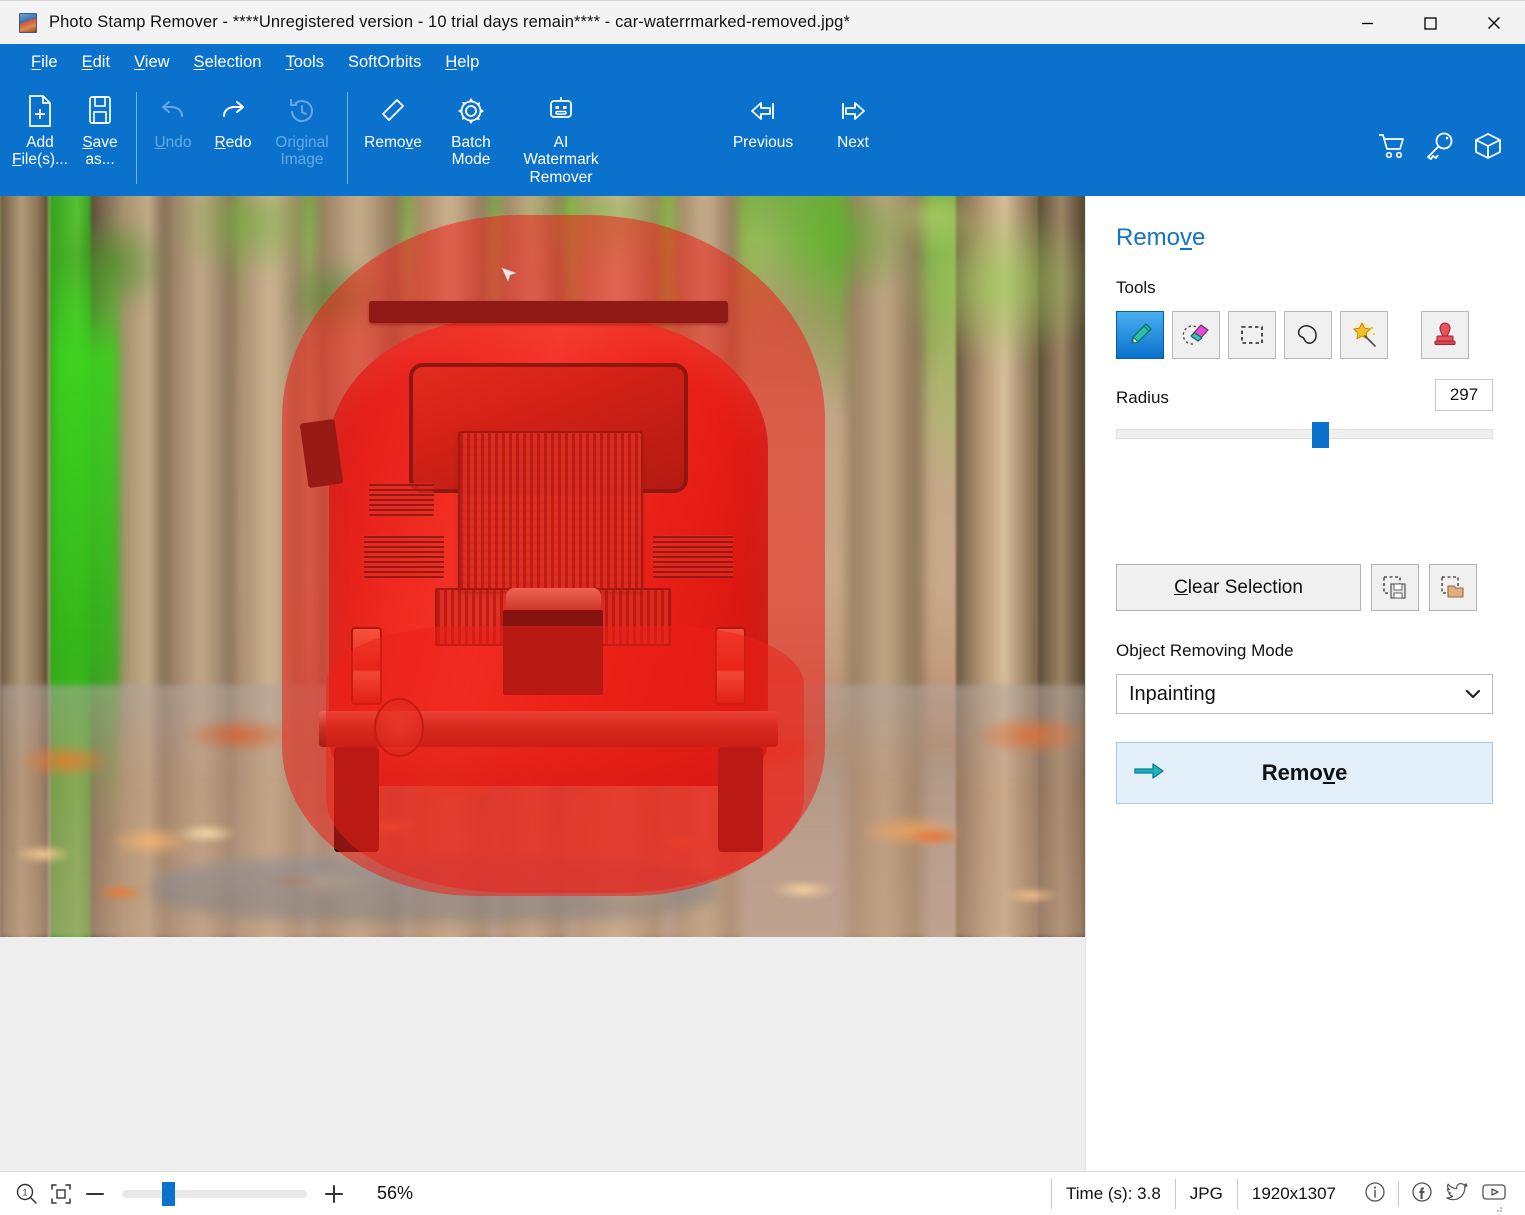  What do you see at coordinates (1440, 148) in the screenshot?
I see `key-icon` at bounding box center [1440, 148].